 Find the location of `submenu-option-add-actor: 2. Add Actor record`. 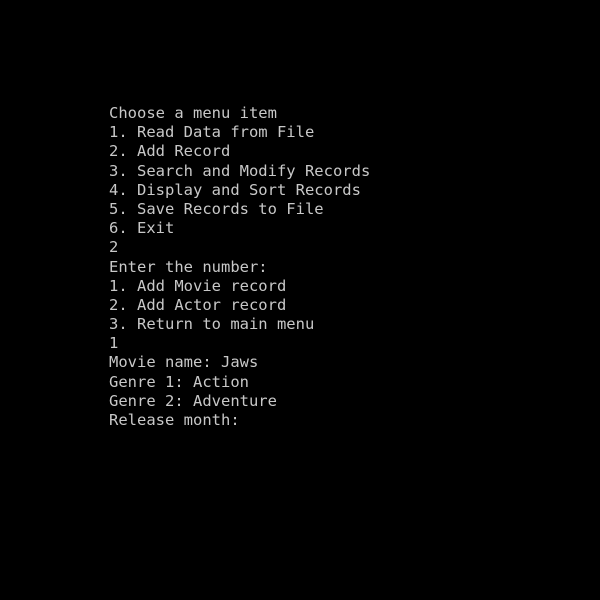

submenu-option-add-actor: 2. Add Actor record is located at coordinates (198, 304).